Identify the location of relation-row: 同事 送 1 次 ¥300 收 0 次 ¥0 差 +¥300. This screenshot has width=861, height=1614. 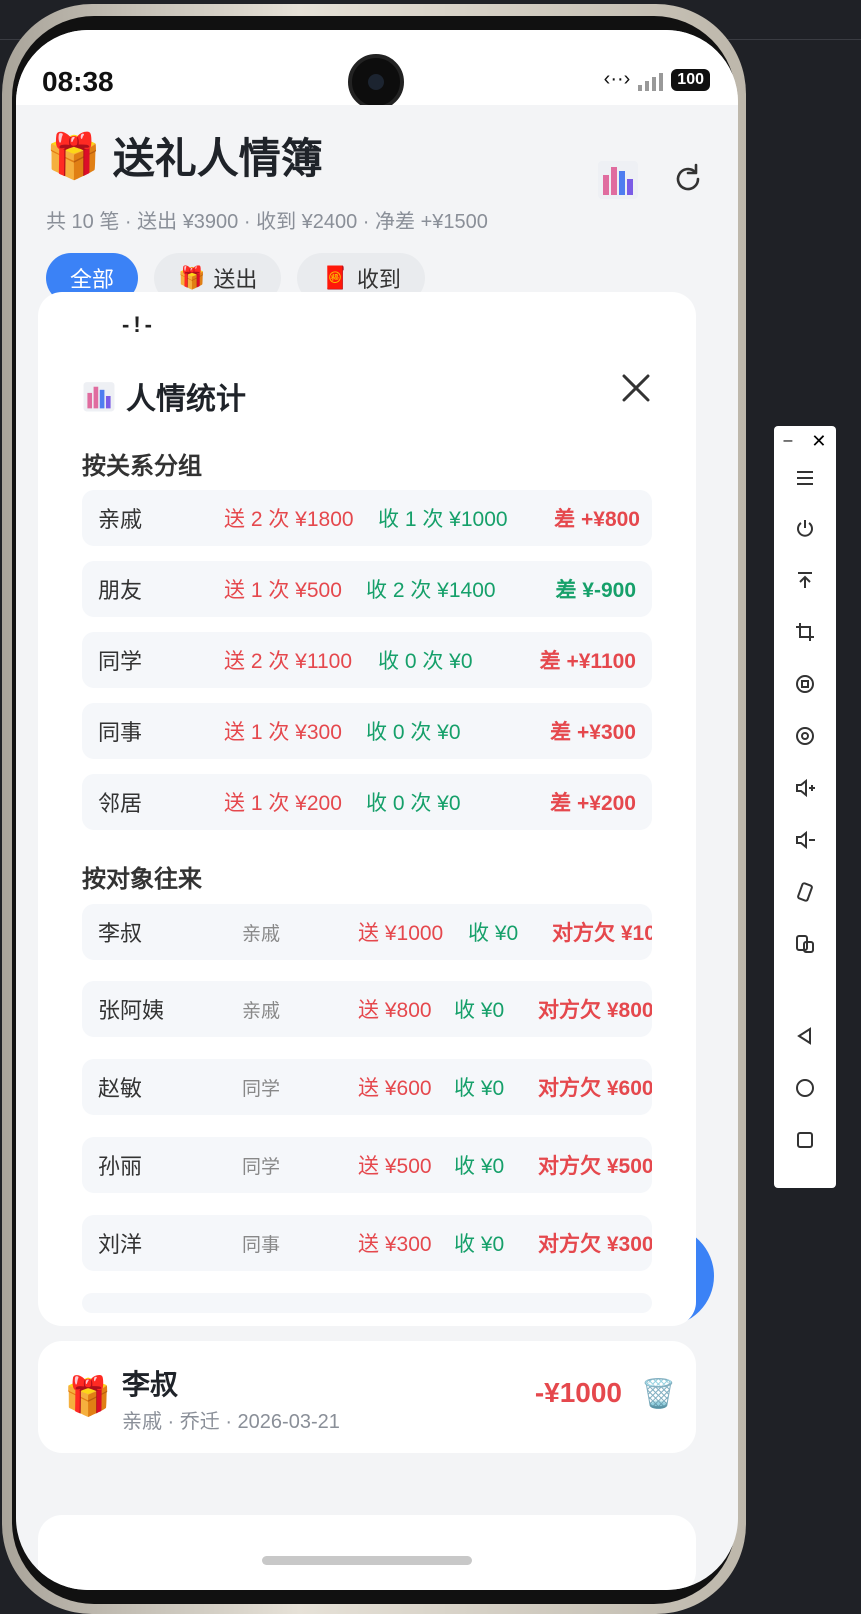
(367, 731).